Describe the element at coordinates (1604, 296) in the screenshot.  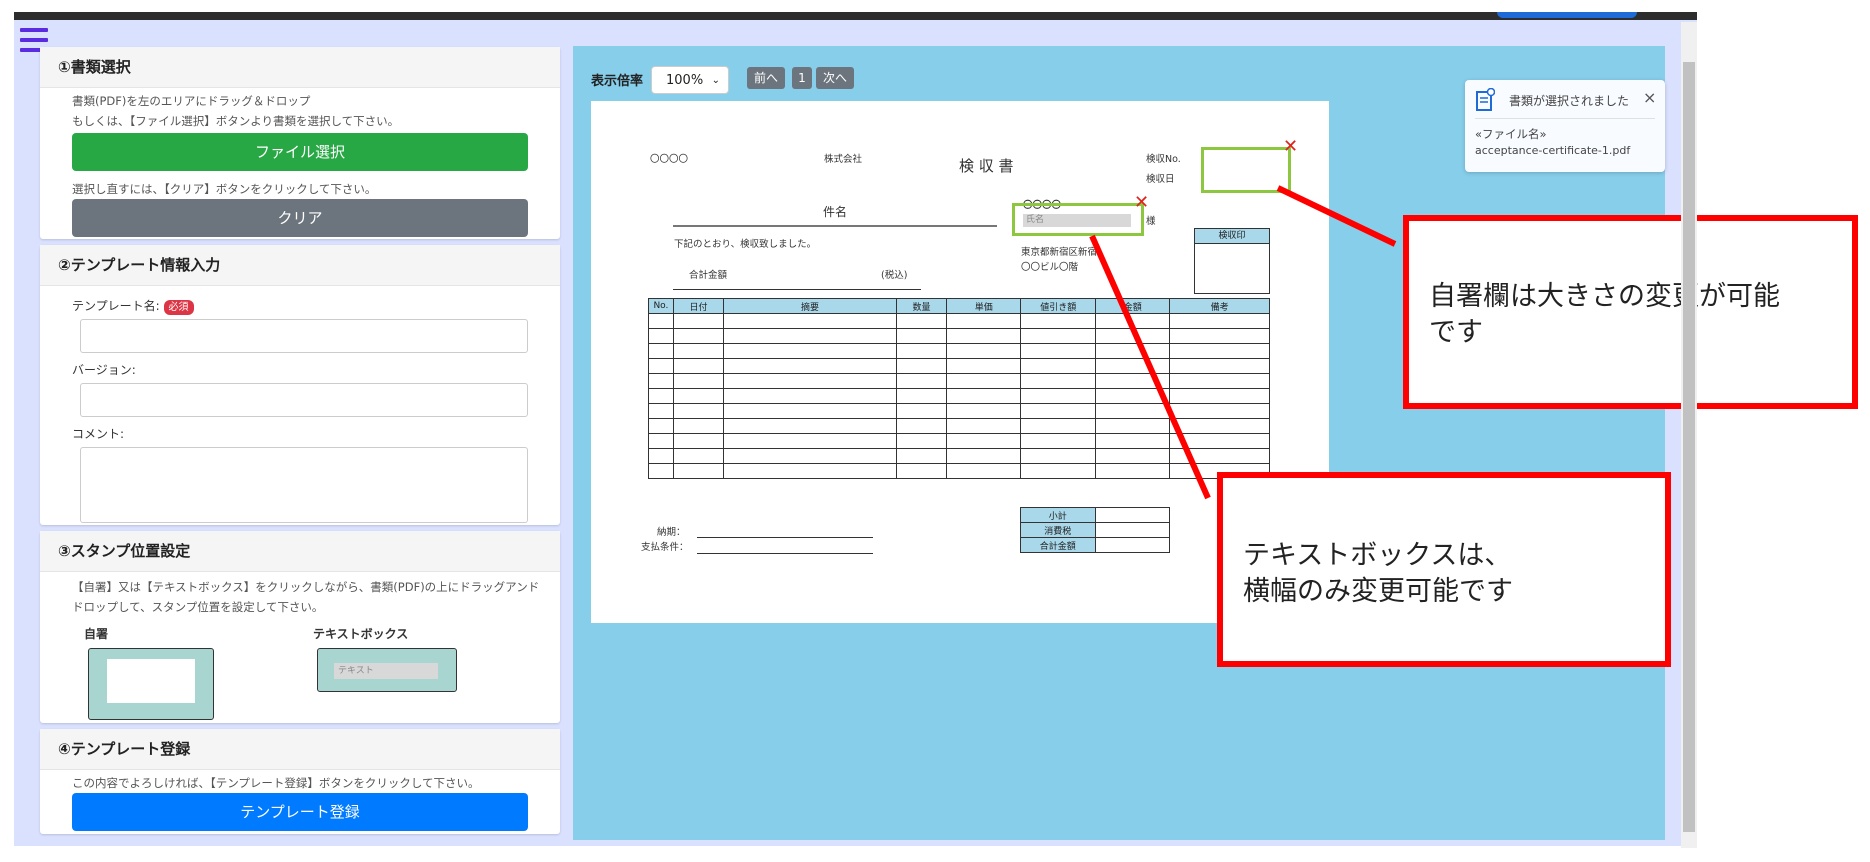
I see `signature-callout-line-1: 自署欄は大きさの変更が可能` at that location.